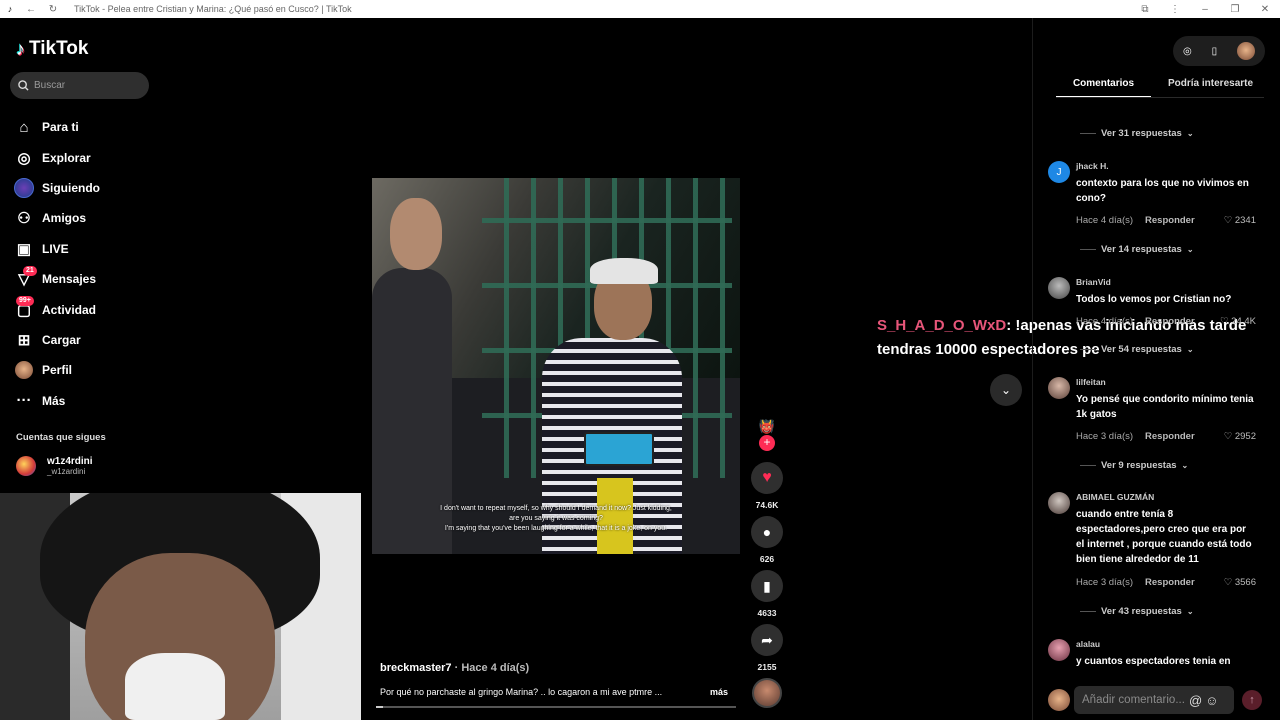 The image size is (1280, 720). What do you see at coordinates (1103, 88) in the screenshot?
I see `tab-comentarios: Comentarios` at bounding box center [1103, 88].